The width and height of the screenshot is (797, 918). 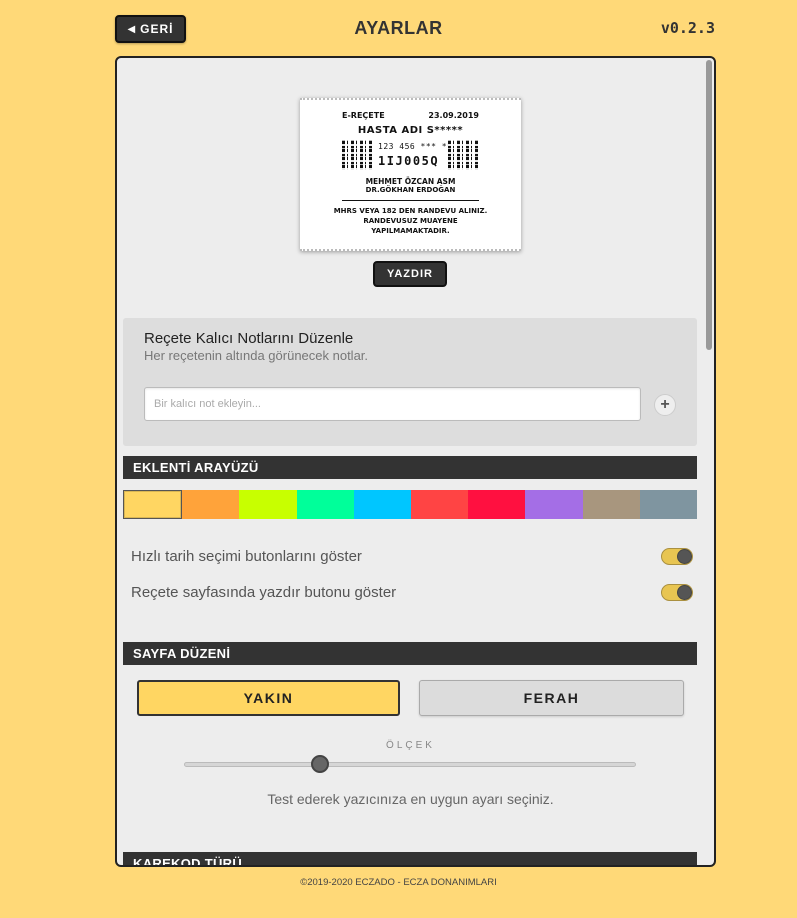 I want to click on scale-slider-track, so click(x=410, y=764).